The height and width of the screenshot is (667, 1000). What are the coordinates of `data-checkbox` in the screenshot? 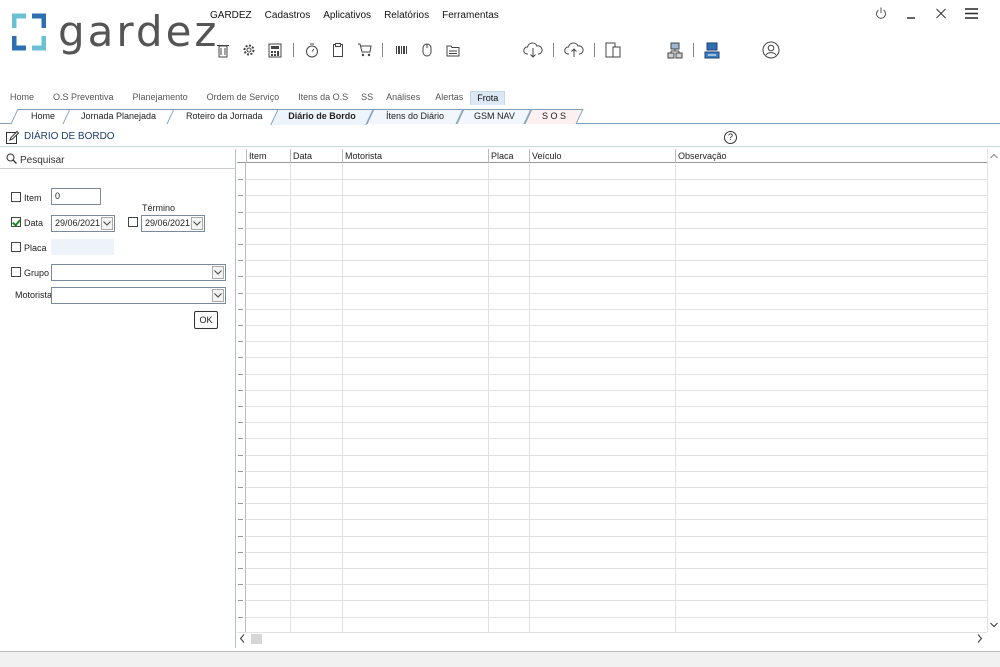 It's located at (16, 222).